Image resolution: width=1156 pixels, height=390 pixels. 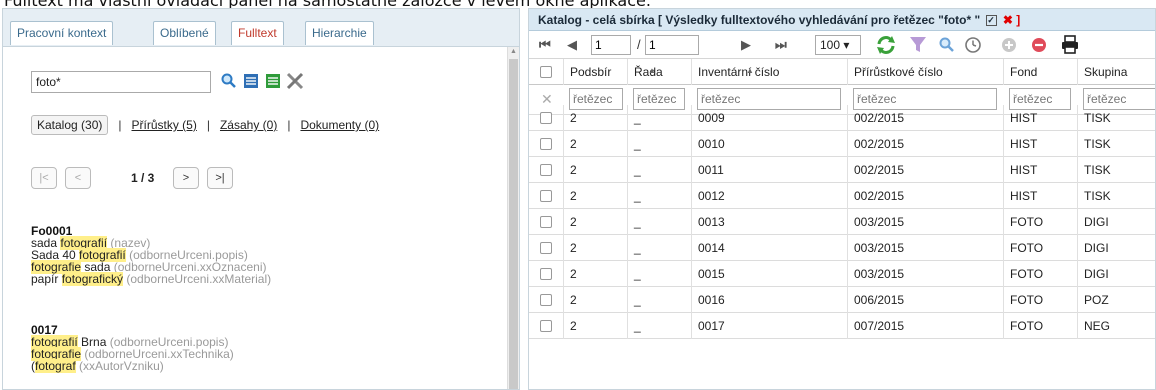 What do you see at coordinates (838, 45) in the screenshot?
I see `page-size-select: 100 ▾` at bounding box center [838, 45].